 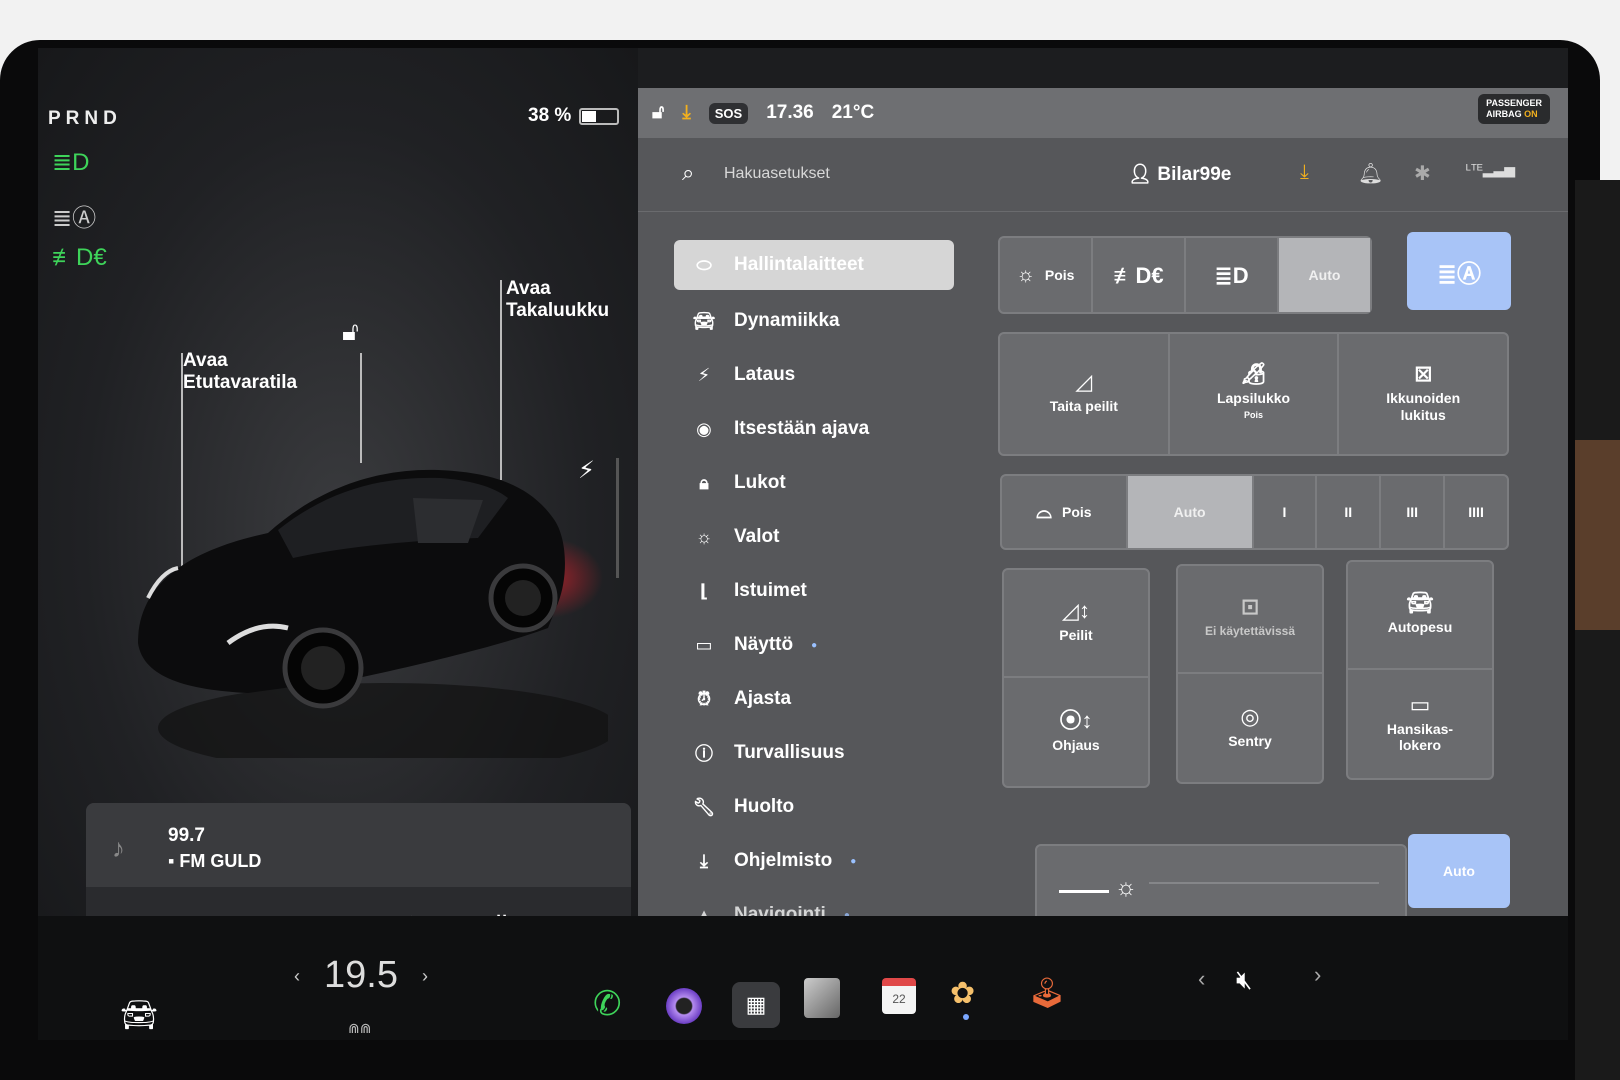 I want to click on bottom-dock, so click(x=803, y=978).